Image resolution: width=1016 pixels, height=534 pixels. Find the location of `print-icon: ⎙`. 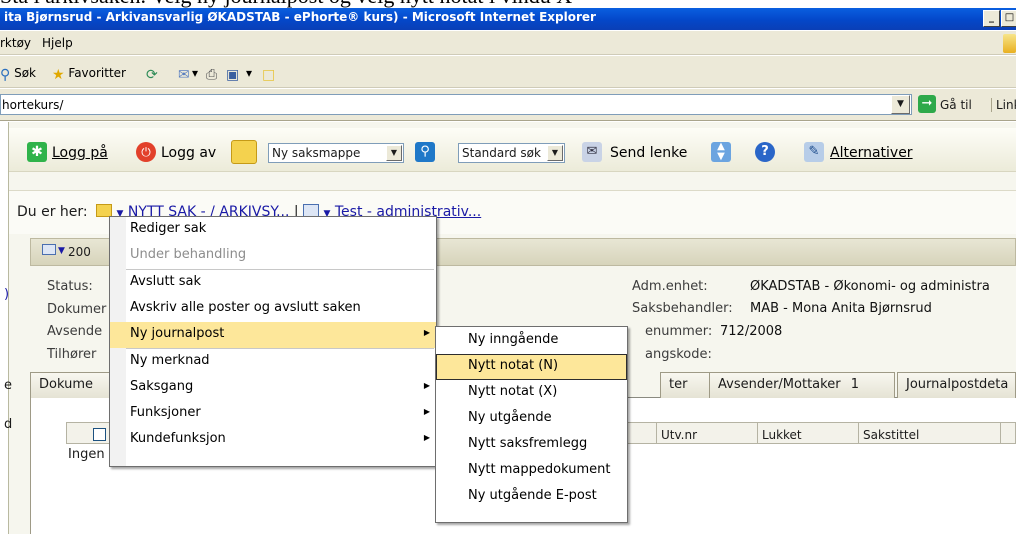

print-icon: ⎙ is located at coordinates (211, 74).